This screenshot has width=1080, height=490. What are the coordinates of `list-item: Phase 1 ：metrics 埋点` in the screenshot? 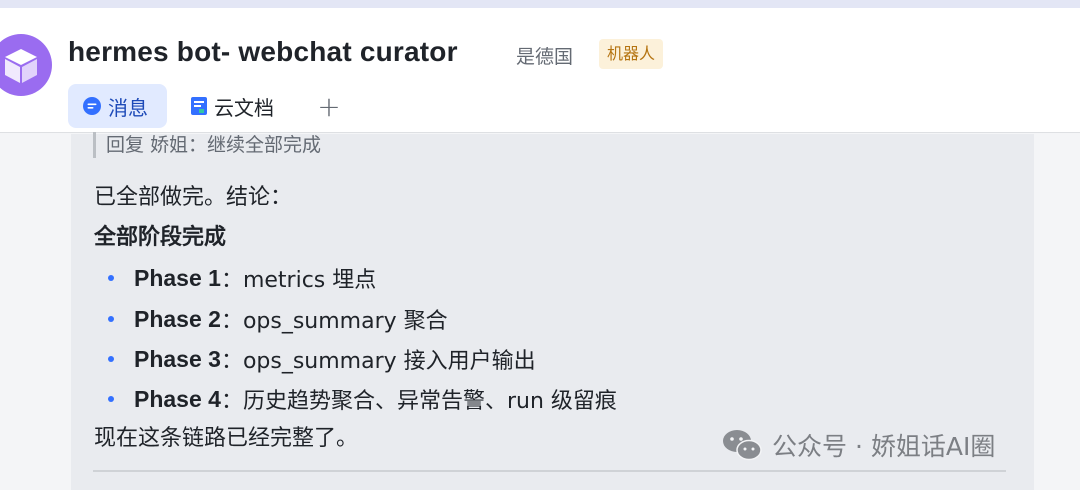 It's located at (242, 278).